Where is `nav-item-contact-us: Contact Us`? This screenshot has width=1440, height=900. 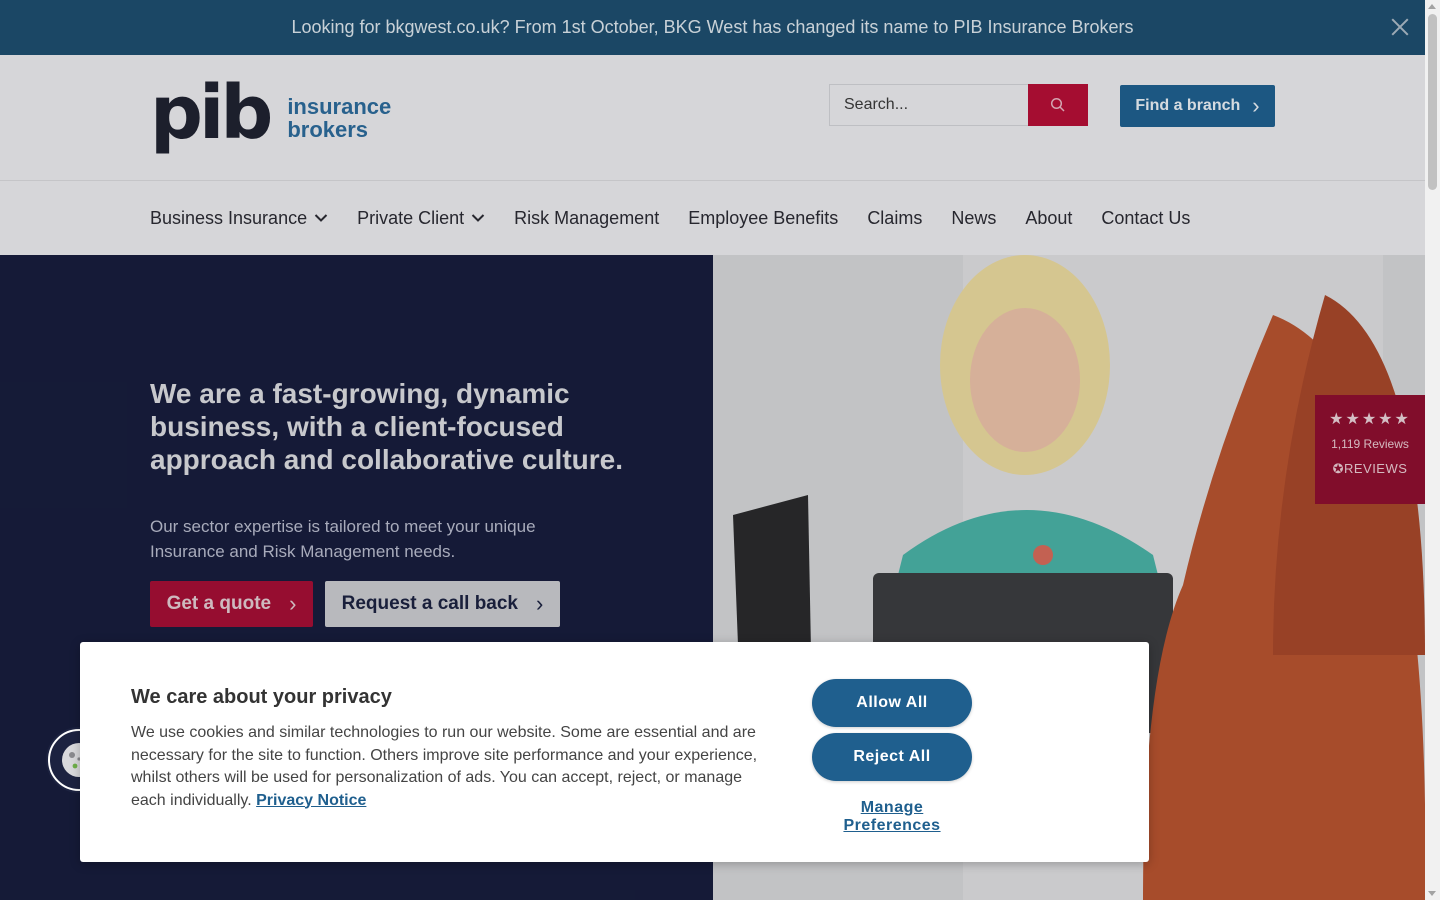
nav-item-contact-us: Contact Us is located at coordinates (1145, 218).